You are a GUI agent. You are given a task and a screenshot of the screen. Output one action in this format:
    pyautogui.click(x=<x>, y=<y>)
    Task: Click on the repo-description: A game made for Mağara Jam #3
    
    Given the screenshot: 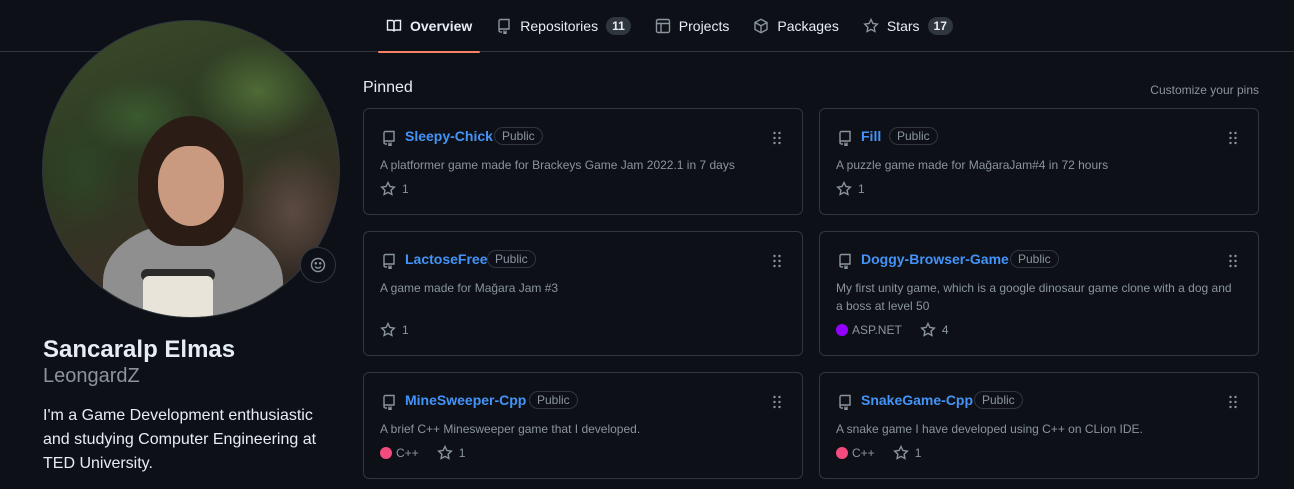 What is the action you would take?
    pyautogui.click(x=469, y=288)
    